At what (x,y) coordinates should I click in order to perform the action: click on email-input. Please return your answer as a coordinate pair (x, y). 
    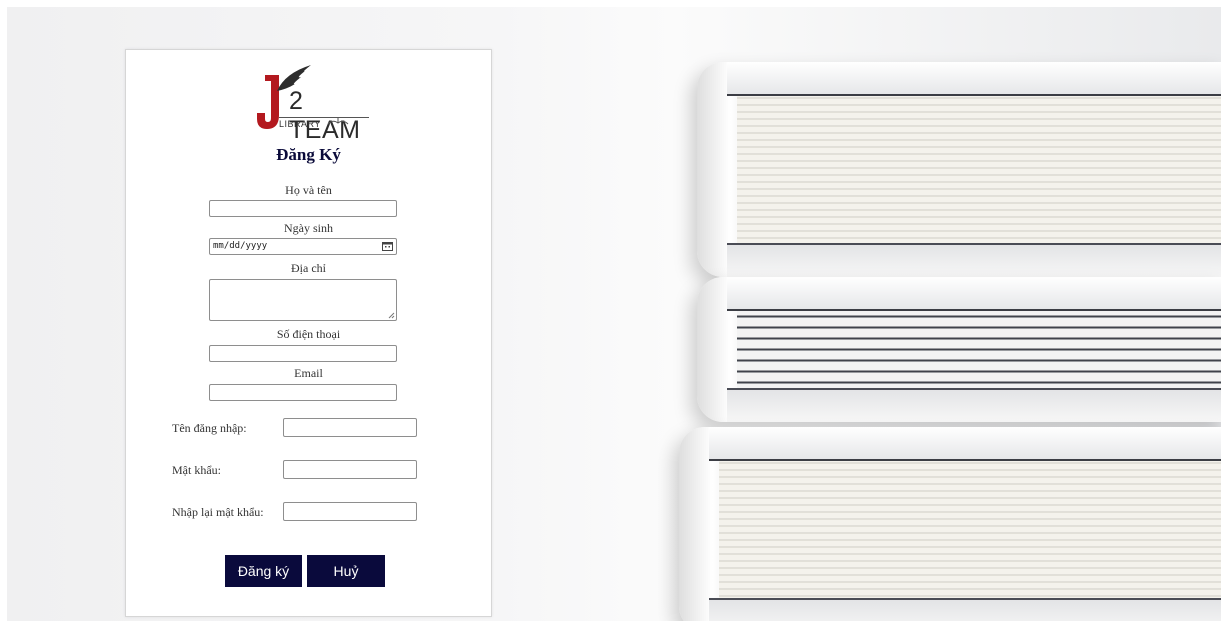
    Looking at the image, I should click on (303, 392).